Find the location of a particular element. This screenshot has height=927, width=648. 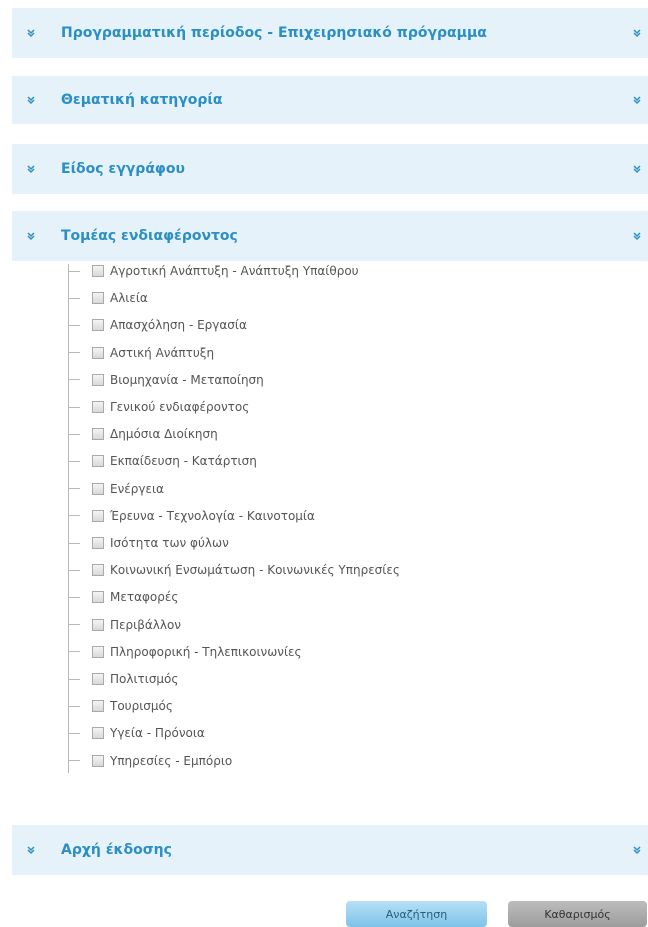

checkbox-label: Πολιτισμός is located at coordinates (144, 679).